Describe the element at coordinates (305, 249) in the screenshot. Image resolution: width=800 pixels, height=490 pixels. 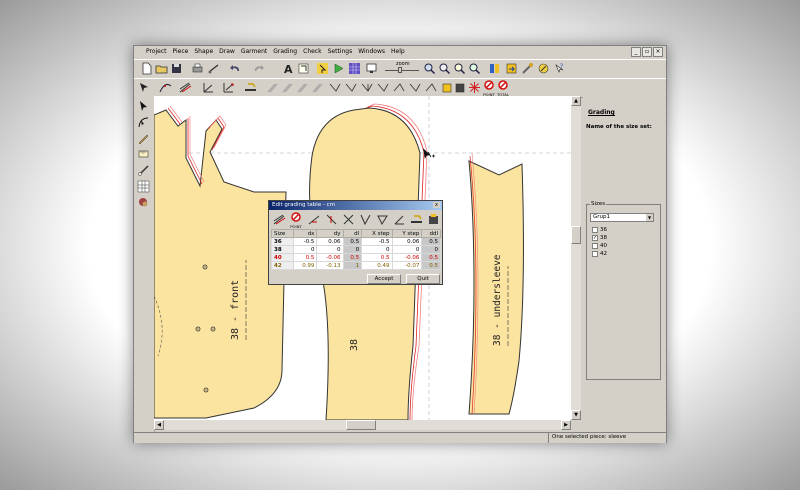
I see `cell-dx: 0` at that location.